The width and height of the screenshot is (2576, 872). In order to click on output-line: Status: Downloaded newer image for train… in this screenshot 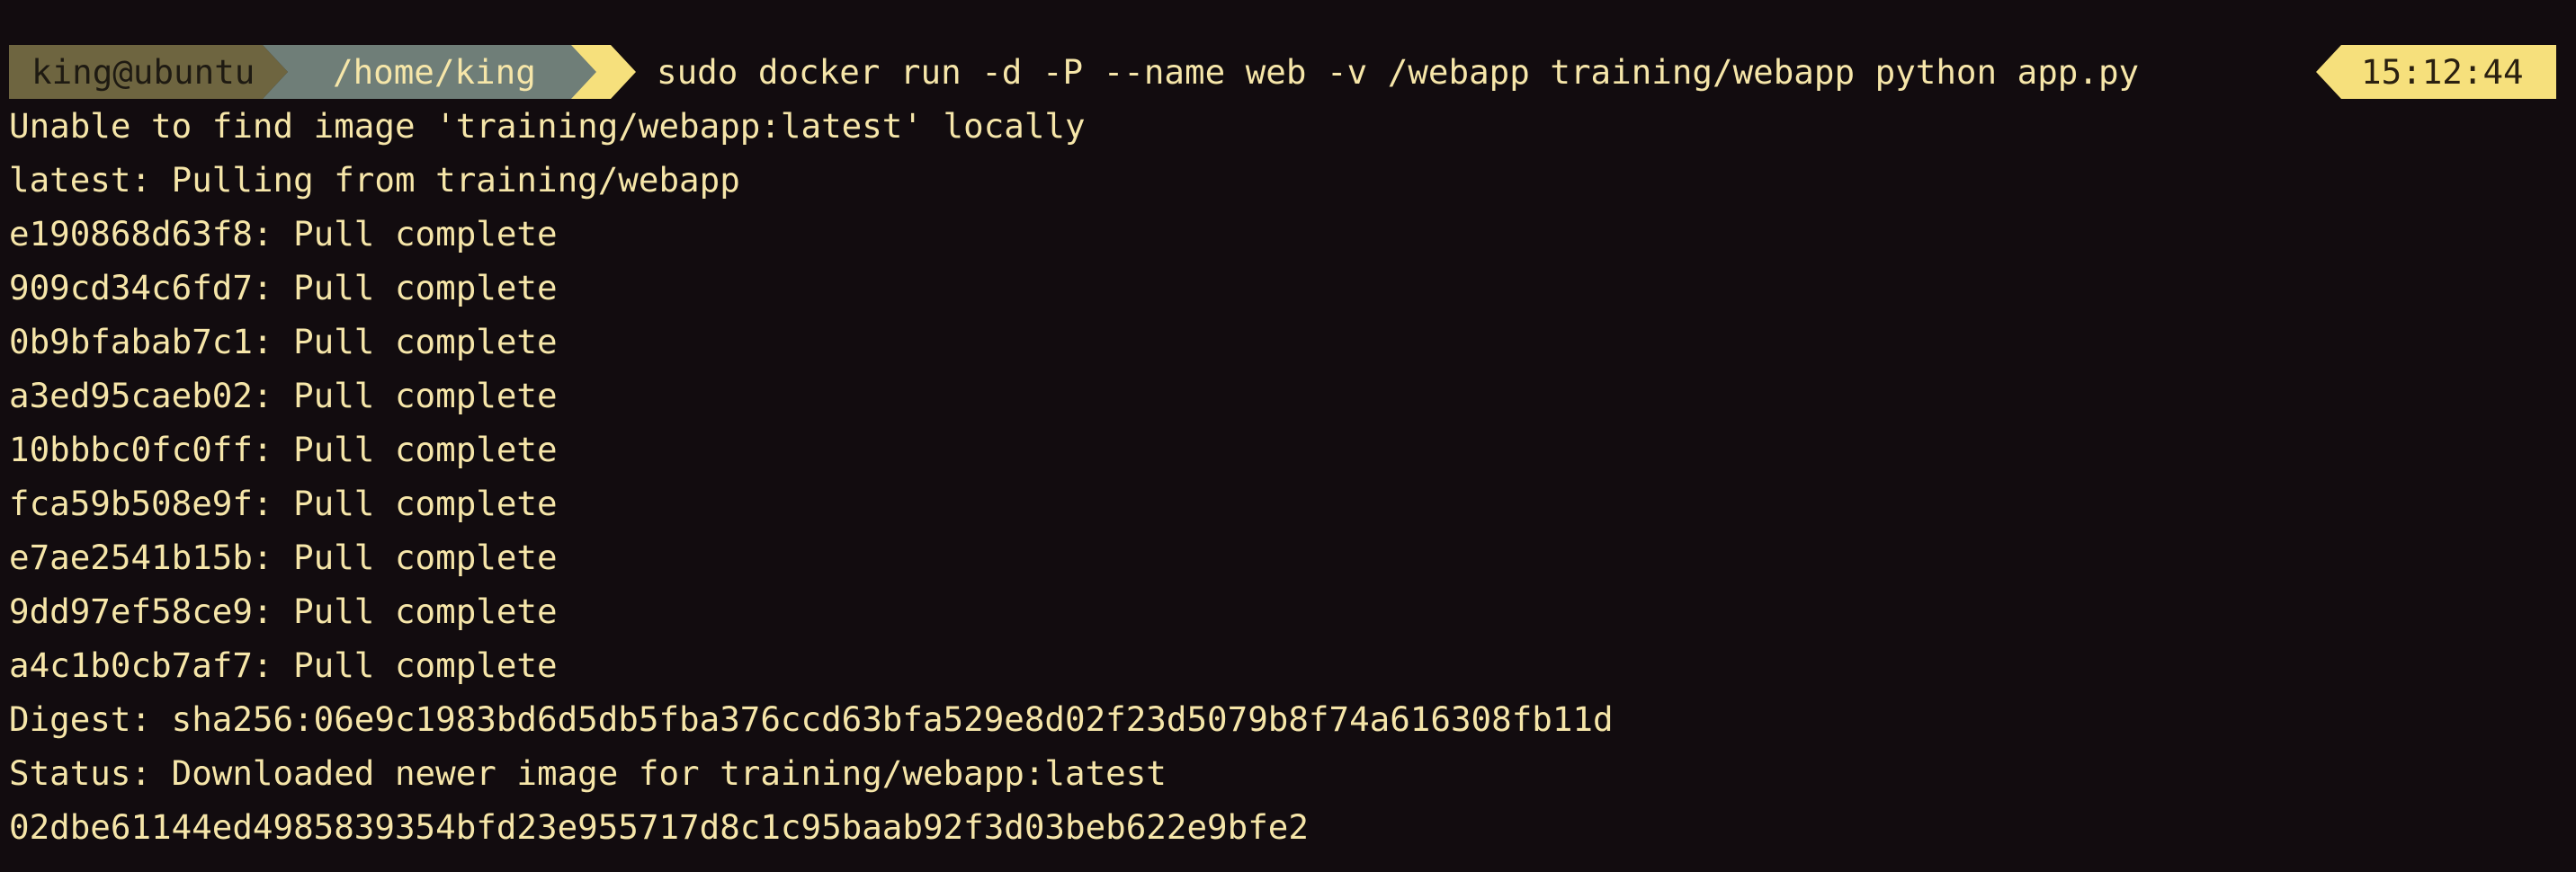, I will do `click(588, 773)`.